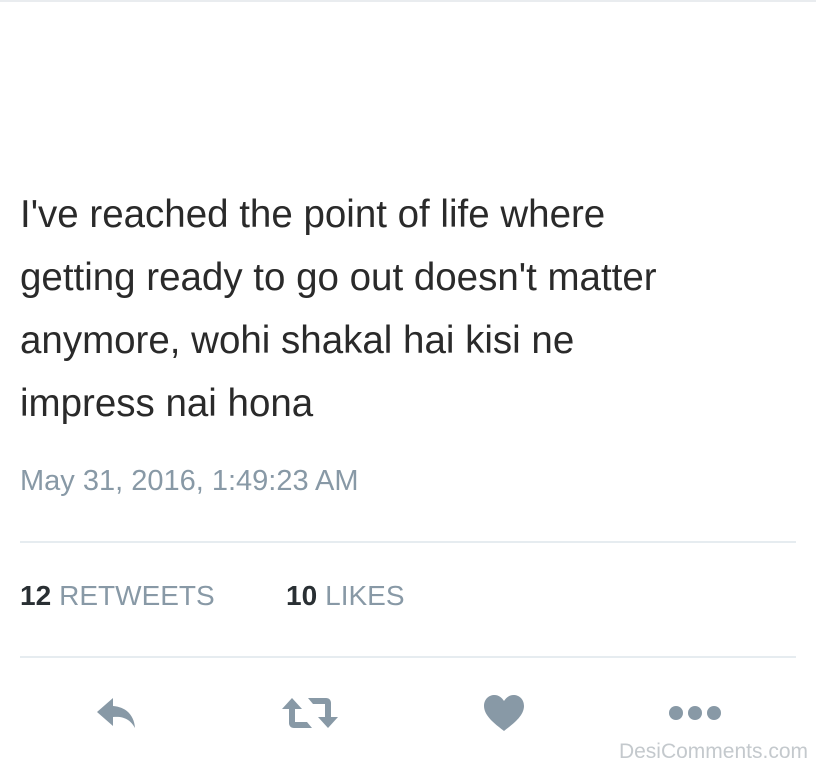 Image resolution: width=816 pixels, height=768 pixels. Describe the element at coordinates (137, 595) in the screenshot. I see `retweets-label: RETWEETS` at that location.